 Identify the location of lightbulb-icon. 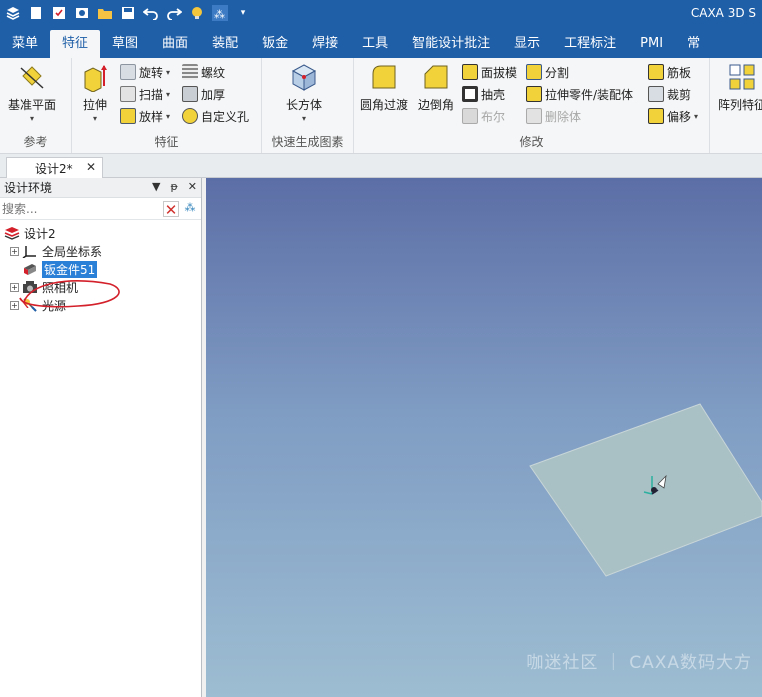
(197, 13).